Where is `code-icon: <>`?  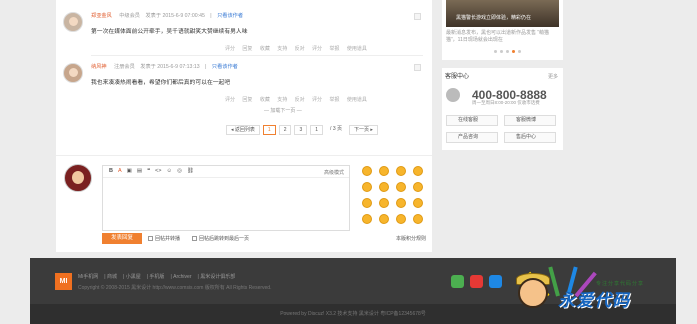 code-icon: <> is located at coordinates (158, 171).